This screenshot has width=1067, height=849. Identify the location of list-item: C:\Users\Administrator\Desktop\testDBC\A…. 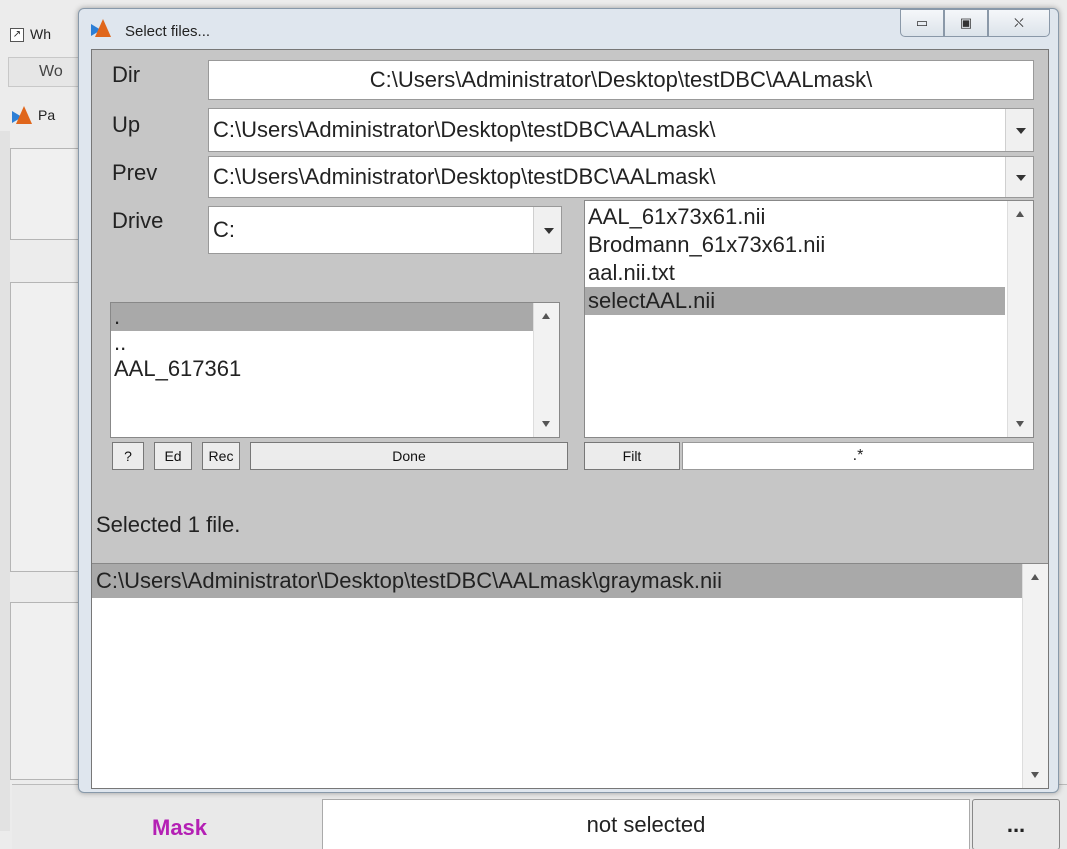
(557, 581).